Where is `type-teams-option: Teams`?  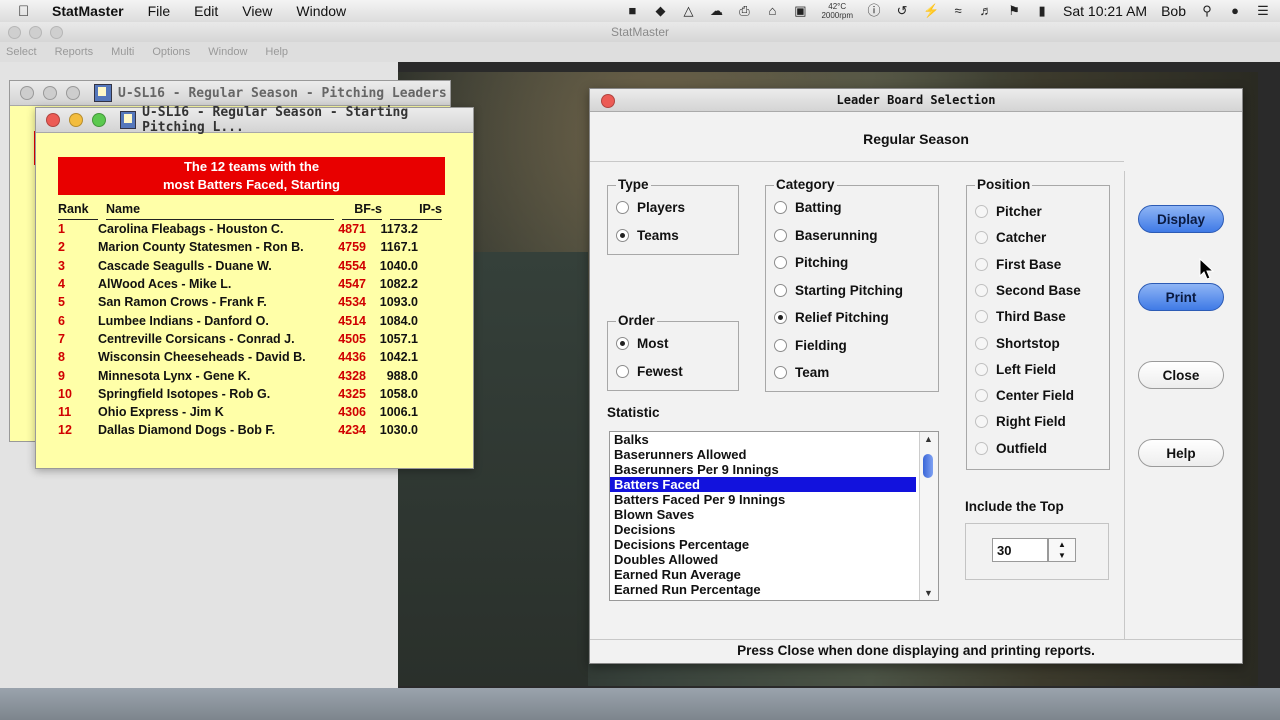
type-teams-option: Teams is located at coordinates (647, 235).